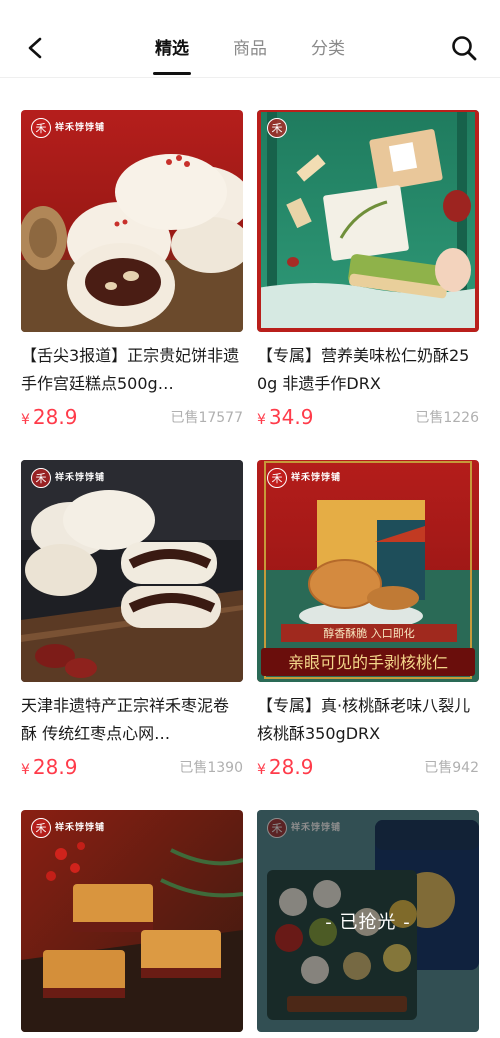  Describe the element at coordinates (368, 767) in the screenshot. I see `price-row: ¥28.9 已售942` at that location.